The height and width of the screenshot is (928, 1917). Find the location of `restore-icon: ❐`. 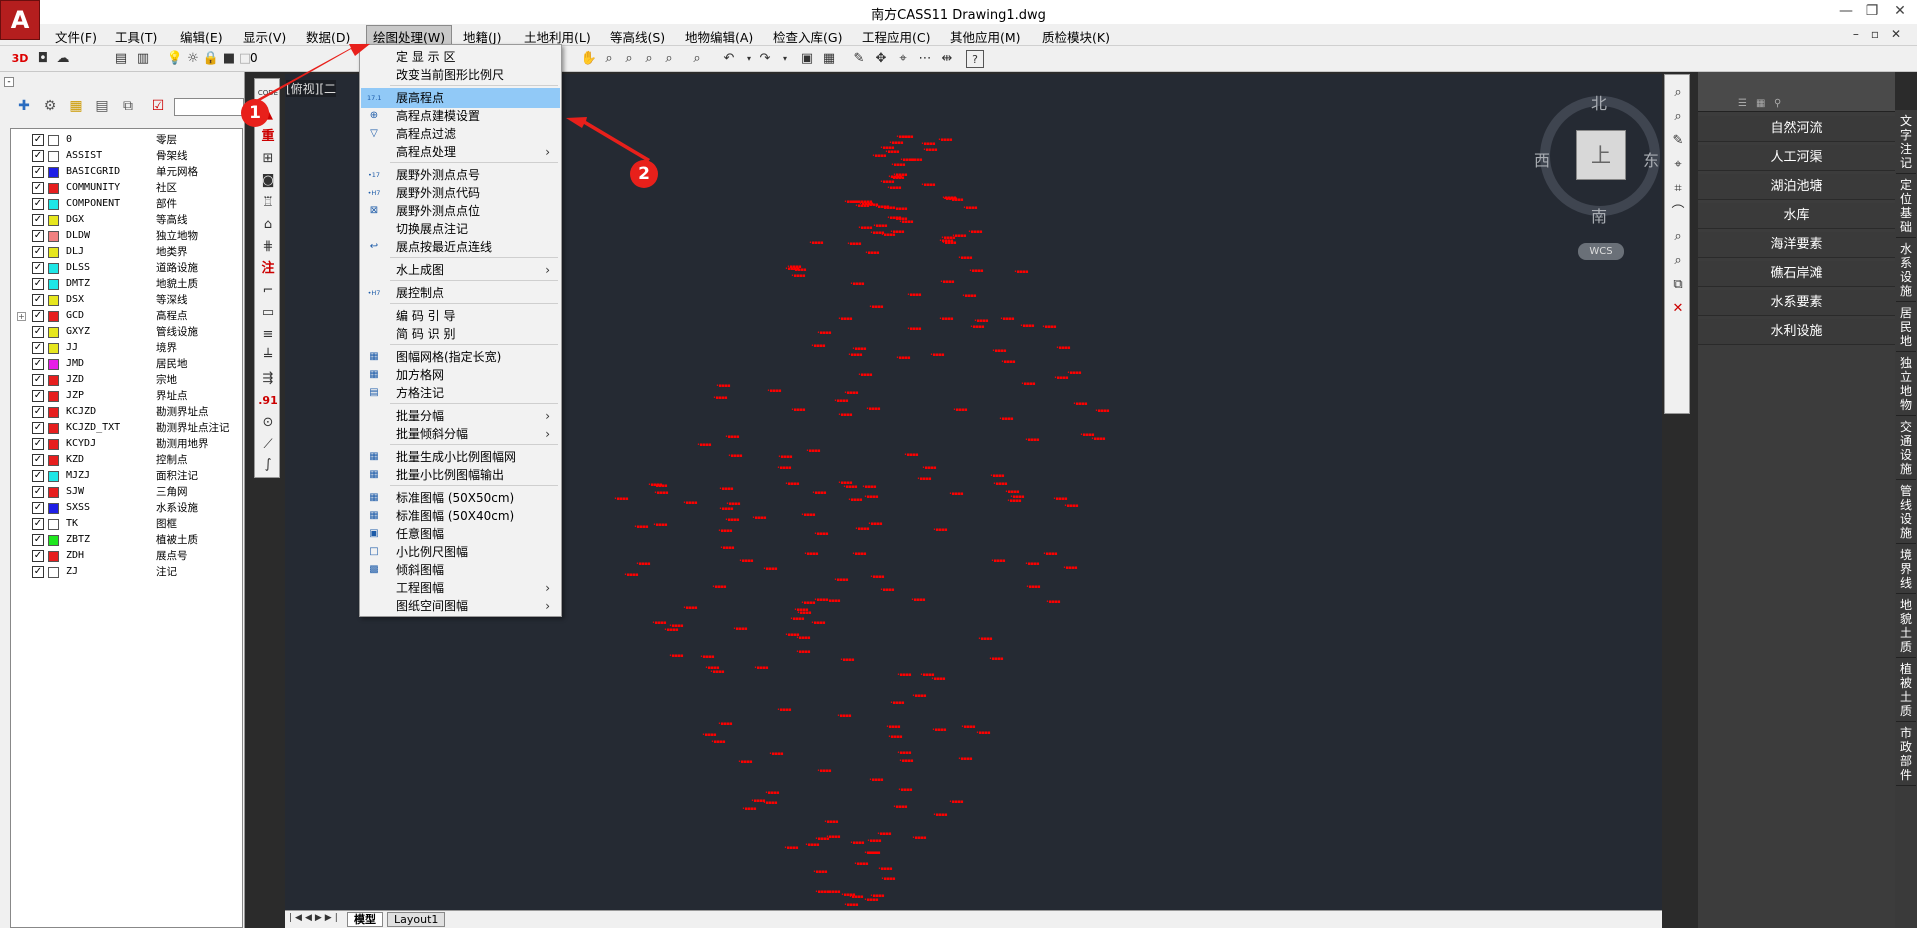

restore-icon: ❐ is located at coordinates (1872, 11).